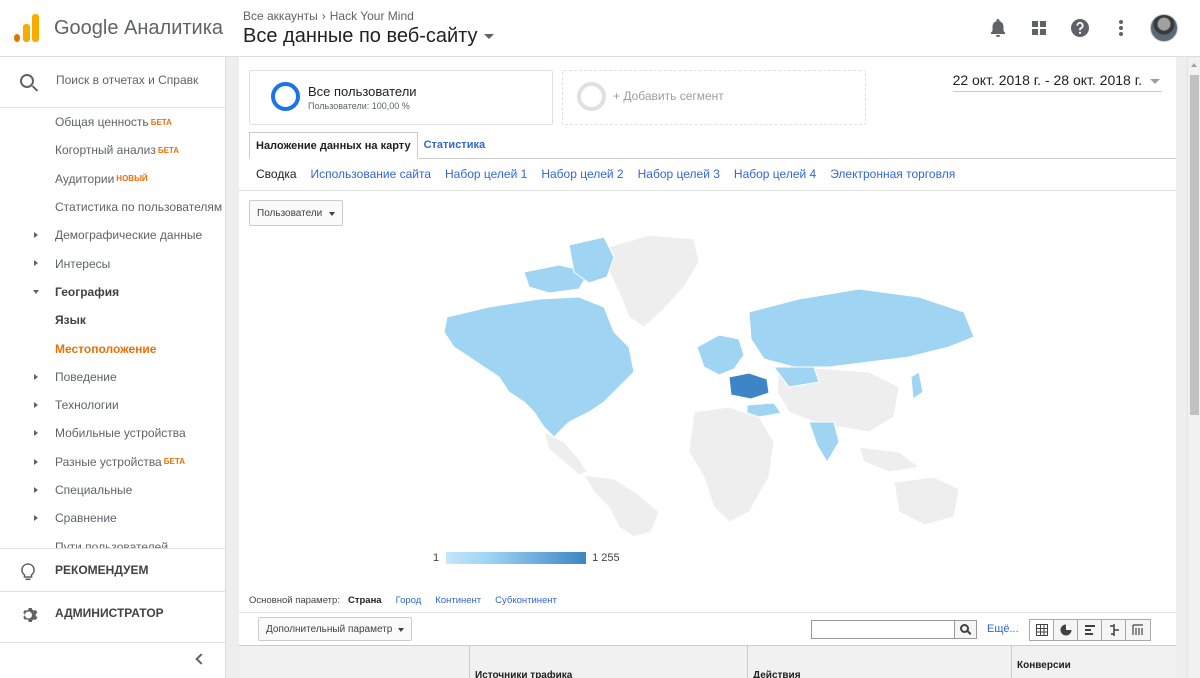 The image size is (1200, 678). I want to click on chevron-left-icon, so click(201, 659).